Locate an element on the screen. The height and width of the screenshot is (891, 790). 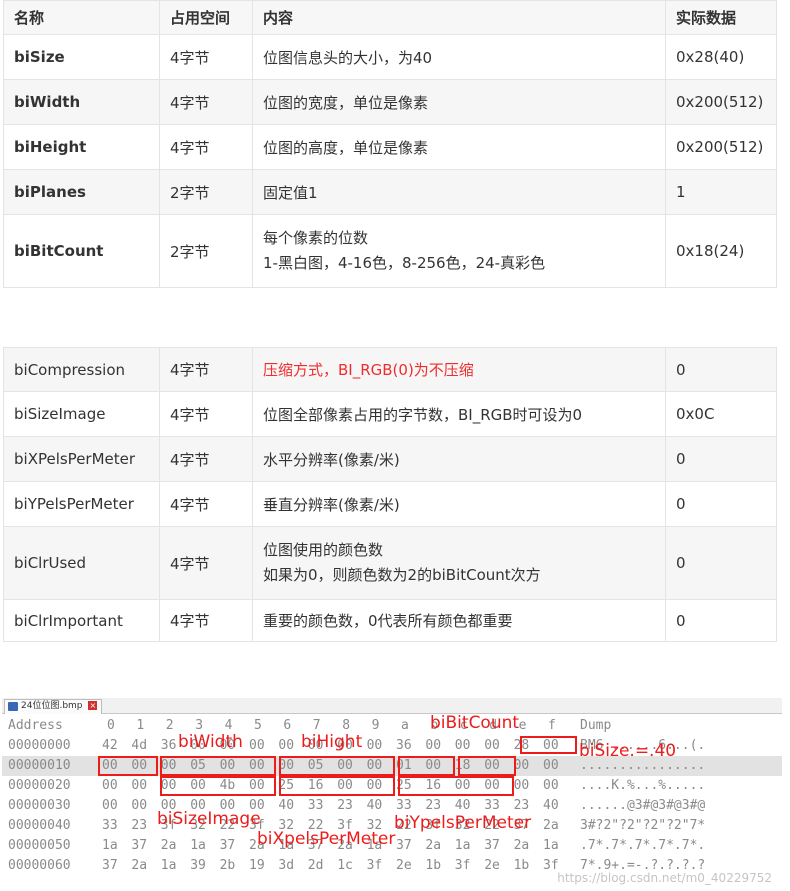
file-tab-label: 24位位图.bmp is located at coordinates (52, 706).